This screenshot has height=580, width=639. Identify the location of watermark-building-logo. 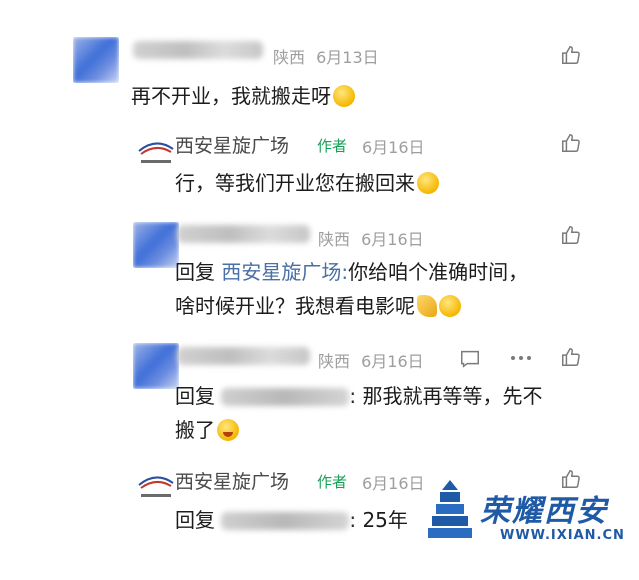
(450, 511).